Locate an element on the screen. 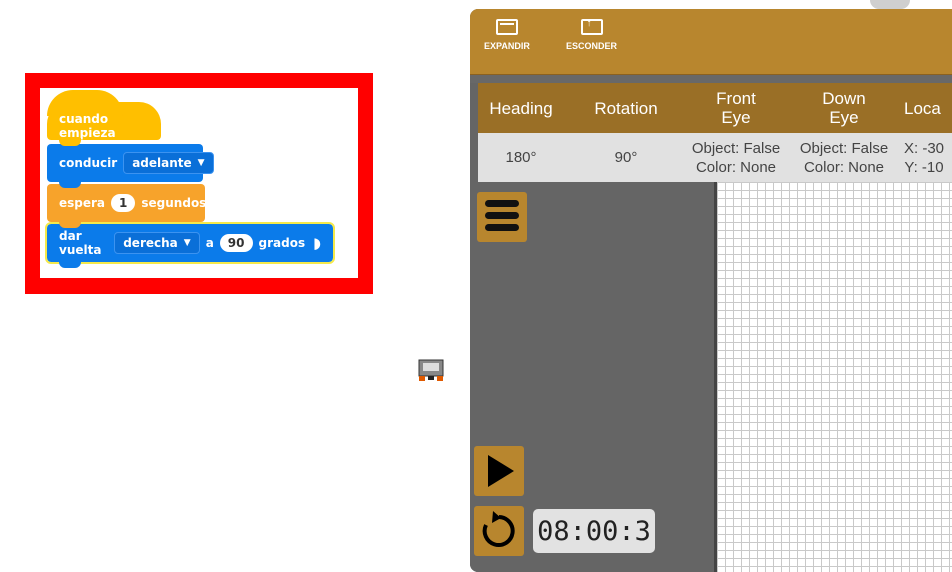 This screenshot has height=572, width=952. turn-block: dar vuelta derecha ▼ a 90 grados ◗ is located at coordinates (190, 245).